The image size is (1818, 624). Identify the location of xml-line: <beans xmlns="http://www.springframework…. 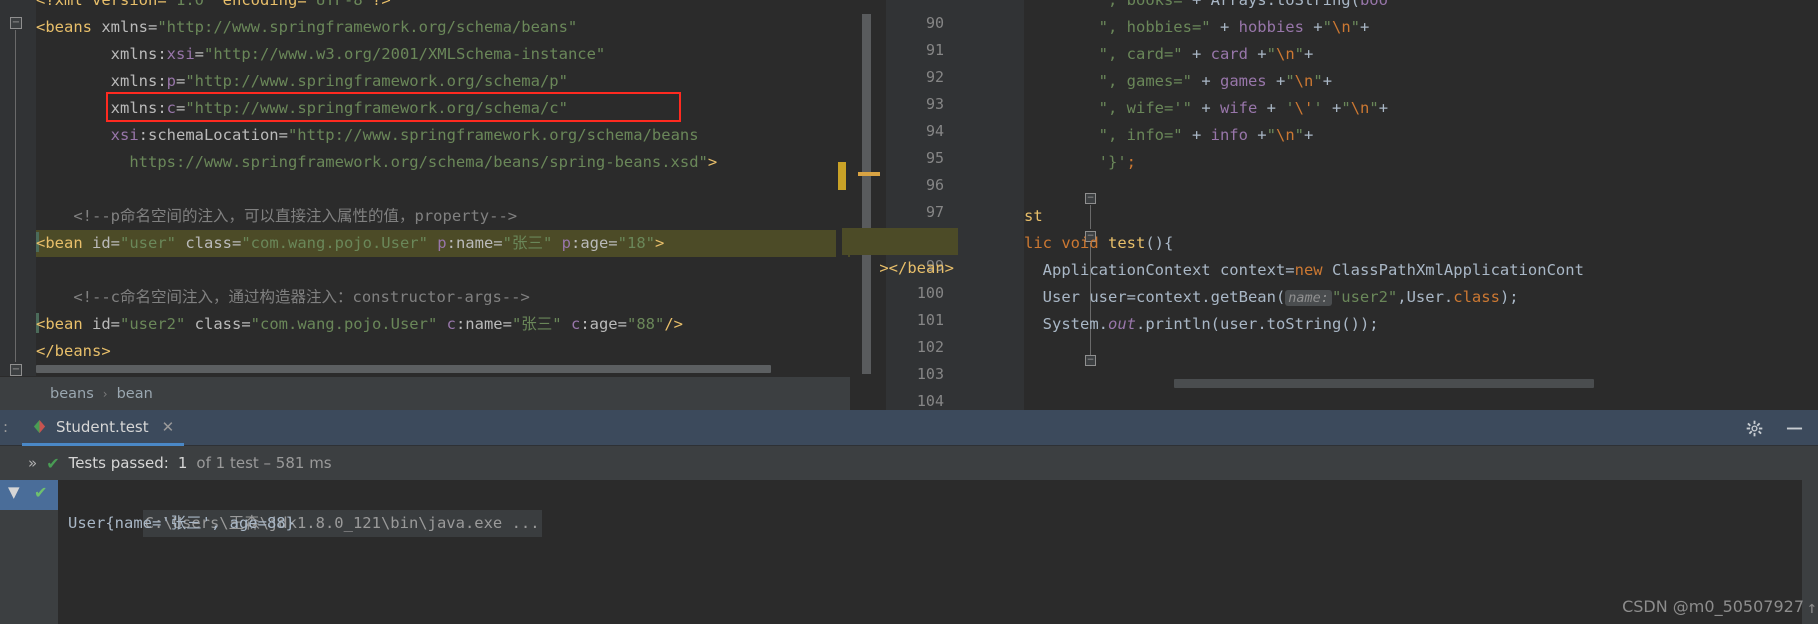
(443, 27).